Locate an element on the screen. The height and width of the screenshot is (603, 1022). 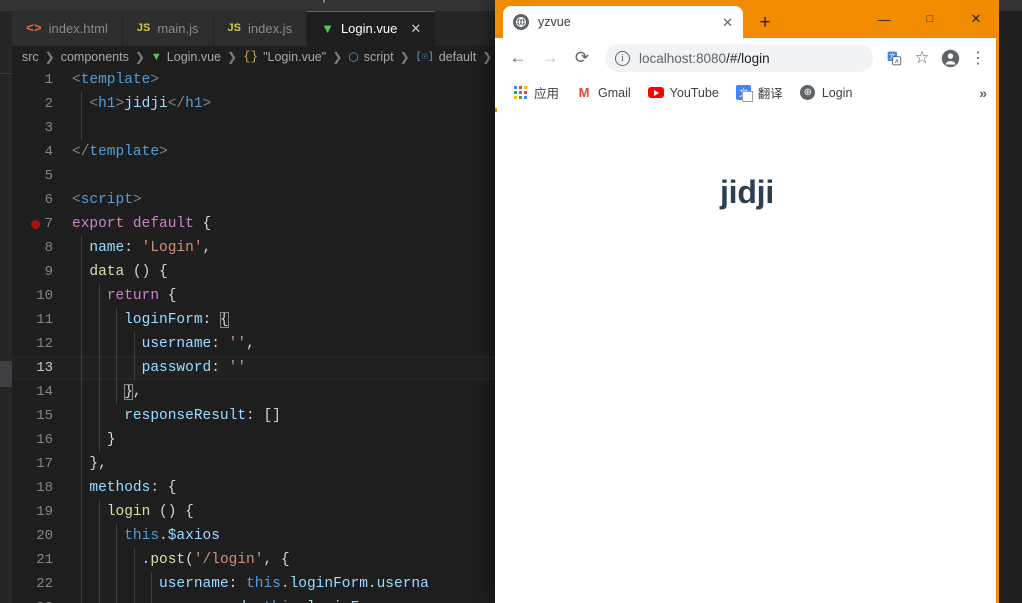
menu-file: File is located at coordinates (17, 1).